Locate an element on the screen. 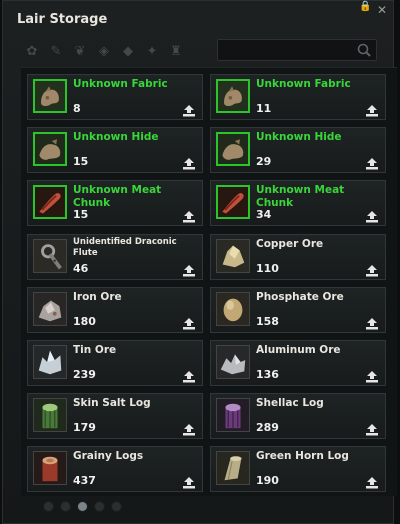 This screenshot has height=524, width=400. storage-item: Unknown Meat Chunk 34 is located at coordinates (298, 203).